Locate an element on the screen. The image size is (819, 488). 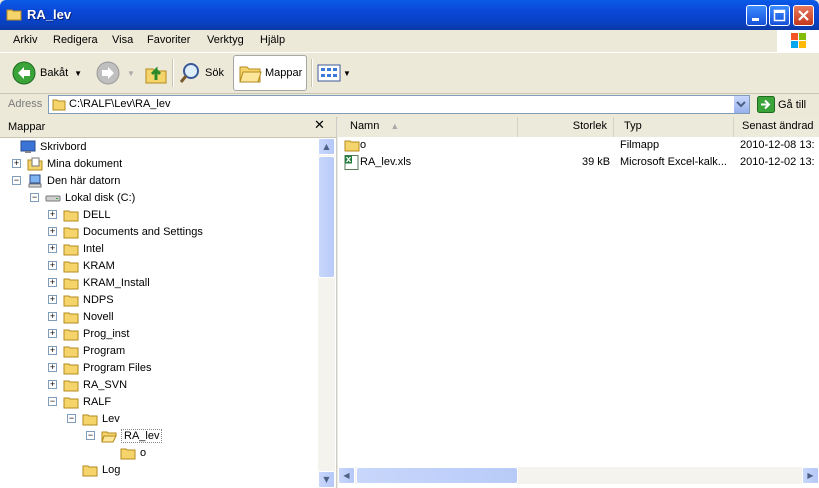
column-name: Namn ▲ is located at coordinates (428, 127).